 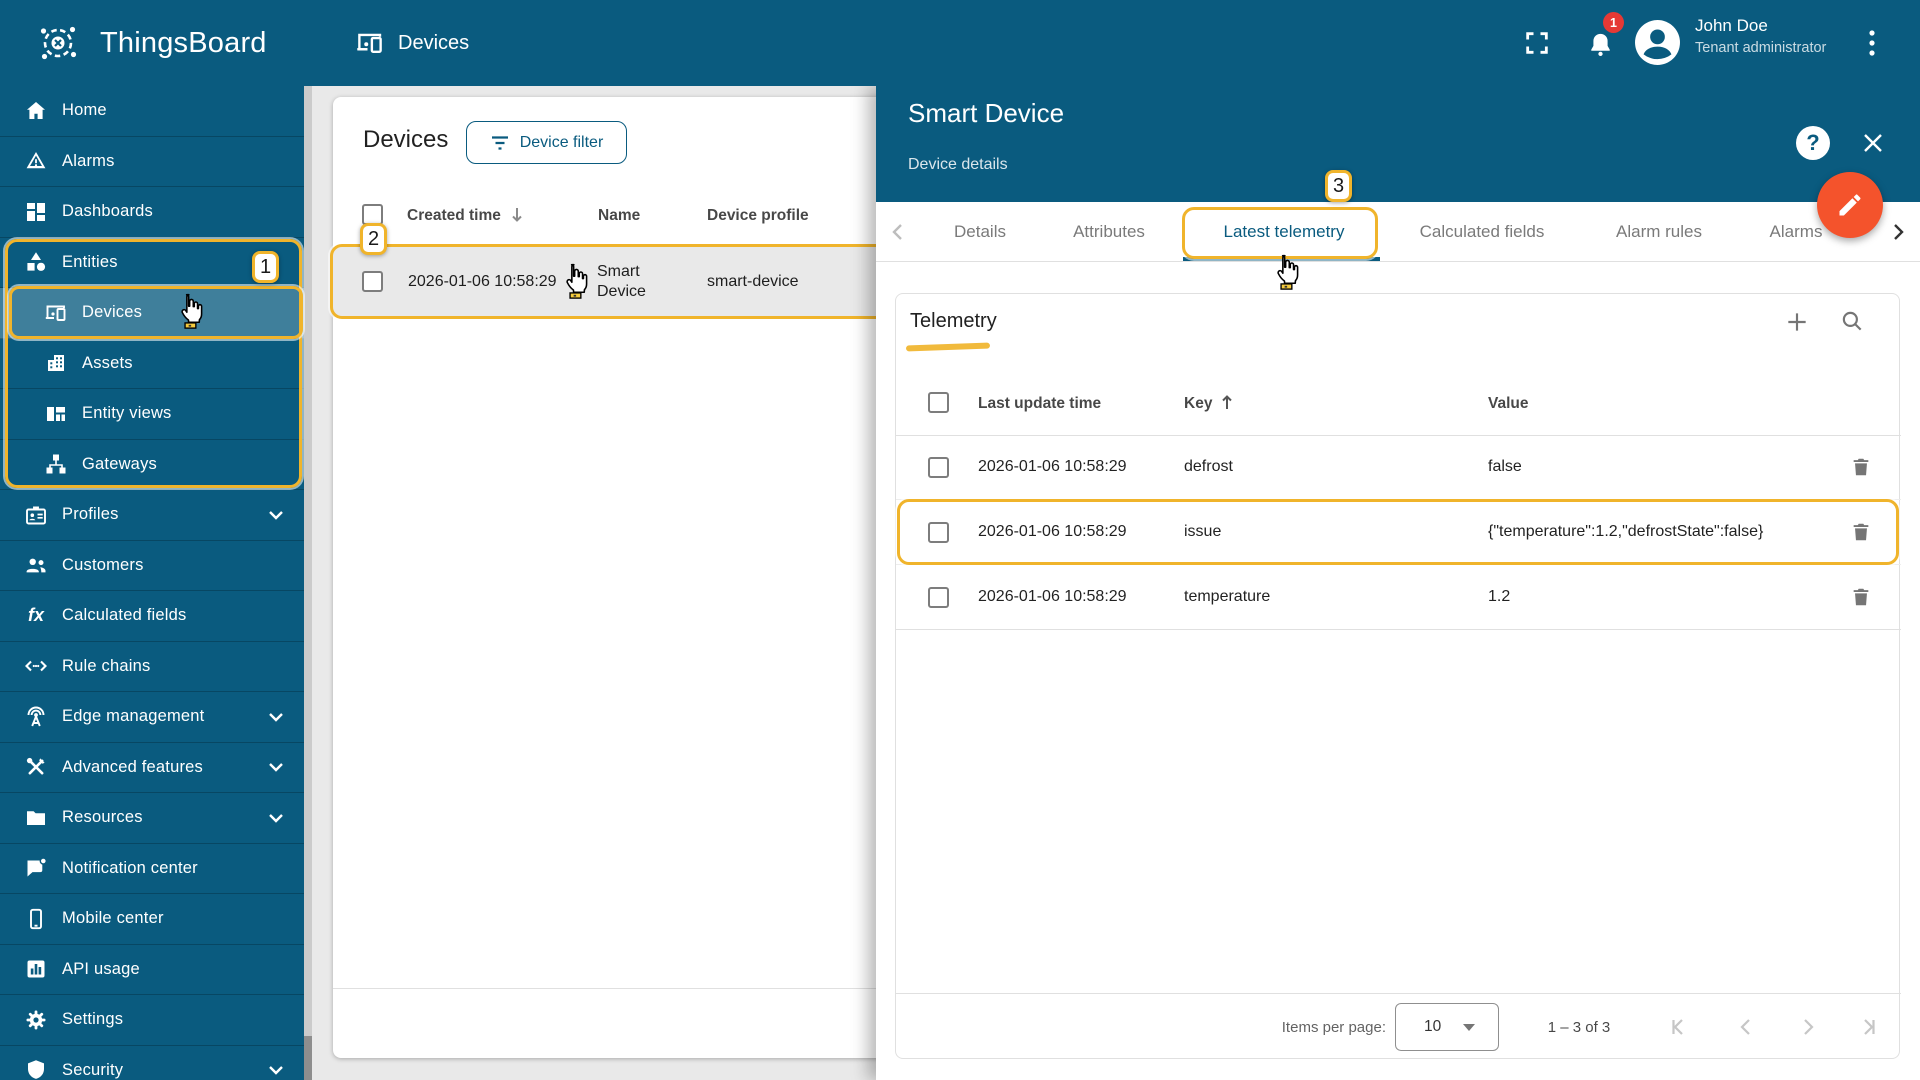 I want to click on tab-details: Details, so click(x=980, y=232).